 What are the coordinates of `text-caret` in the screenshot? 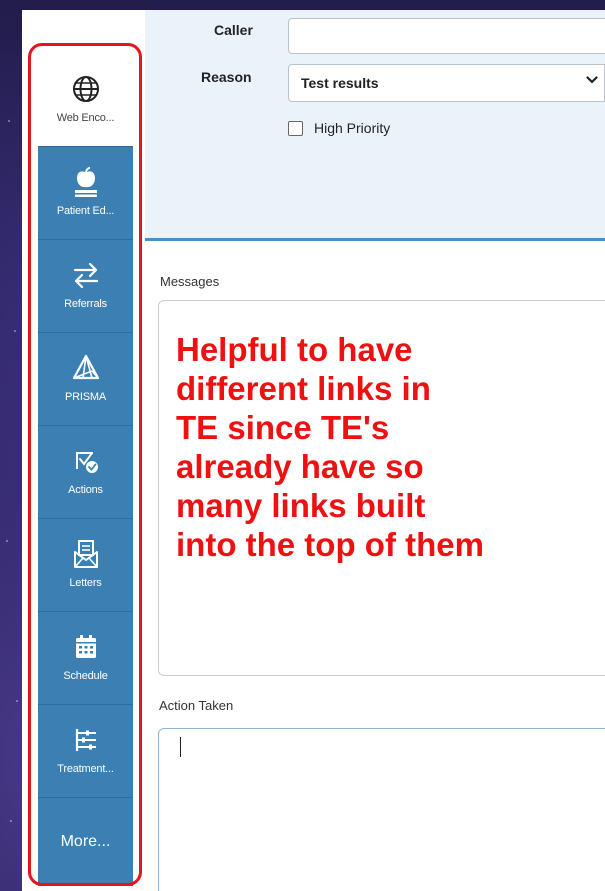 It's located at (180, 747).